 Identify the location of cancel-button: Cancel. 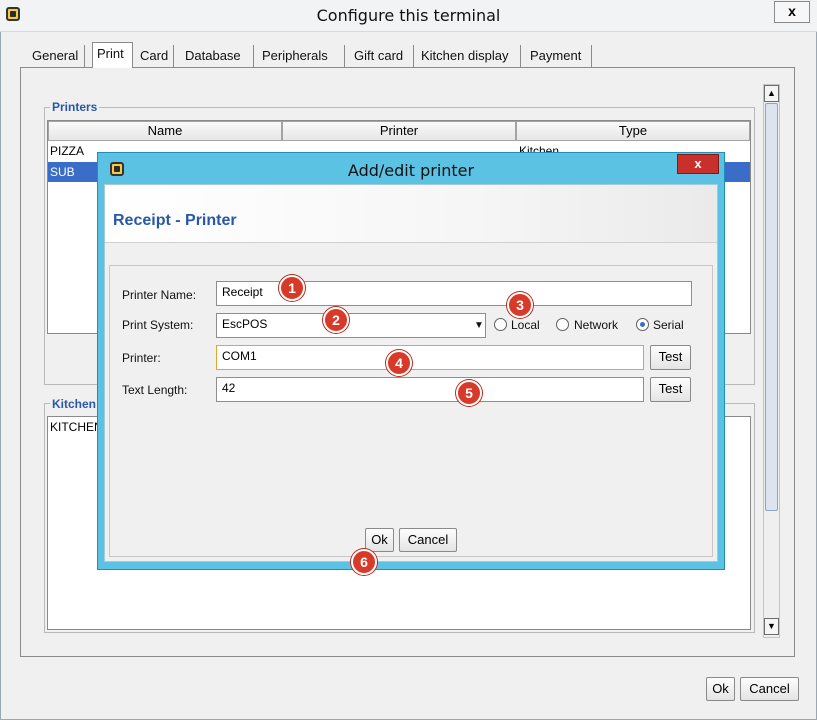
(769, 689).